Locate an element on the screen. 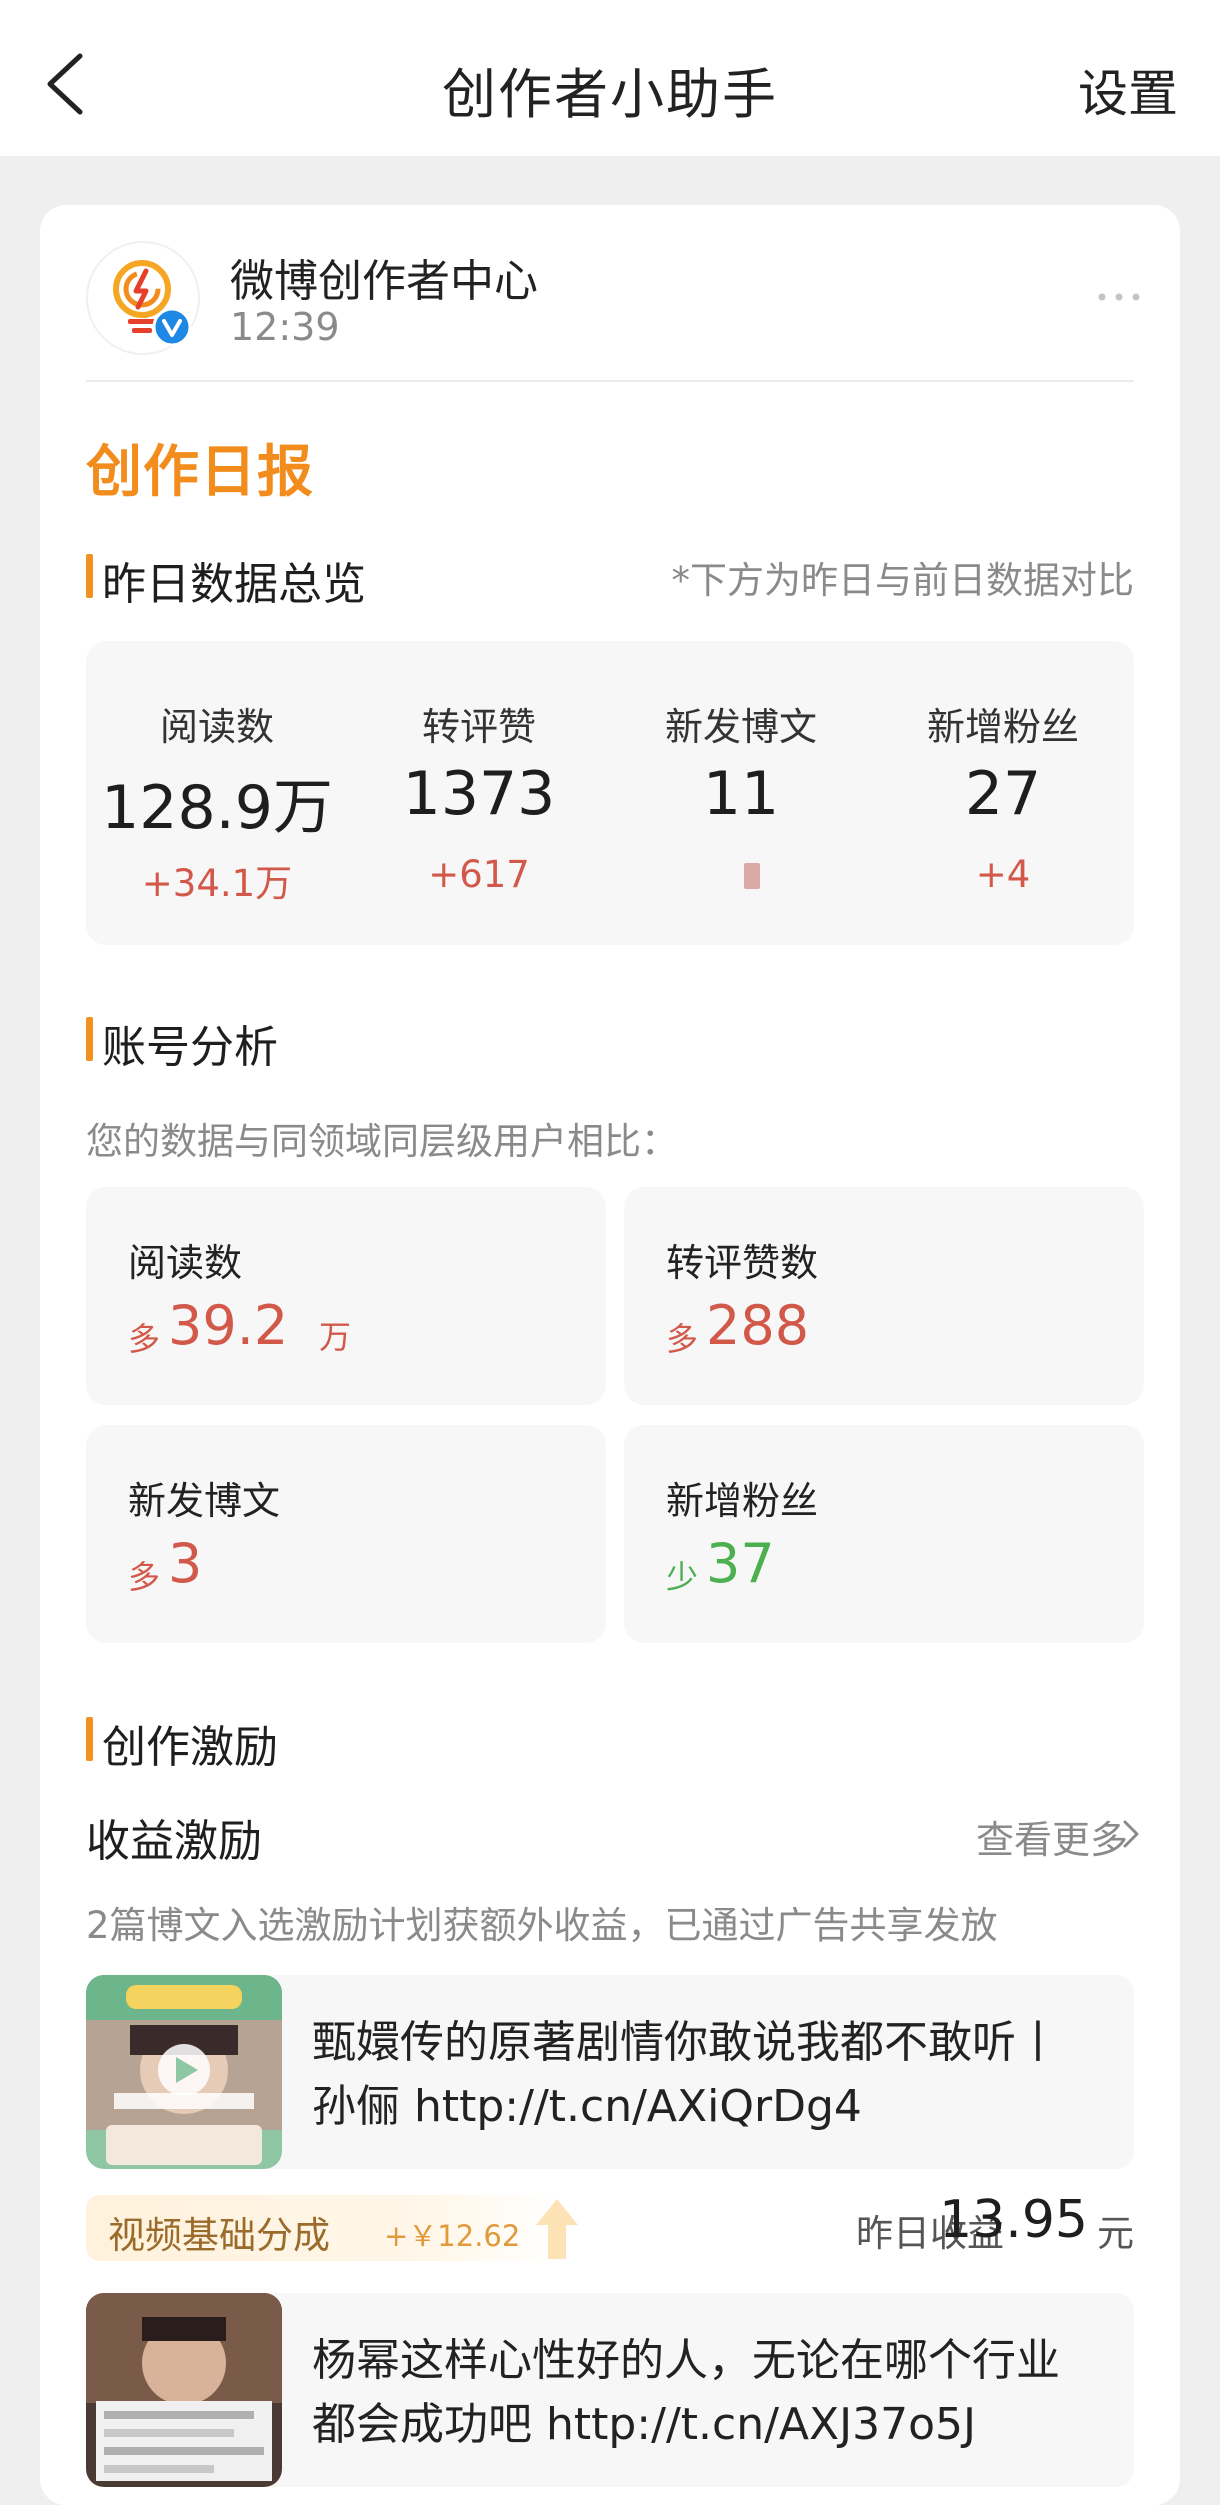 The image size is (1220, 2505). analysis-value: 39.2 is located at coordinates (228, 1325).